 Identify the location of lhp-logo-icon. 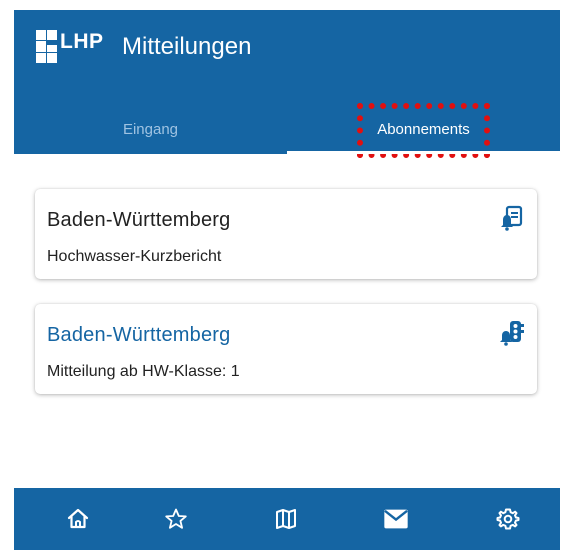
(46, 46).